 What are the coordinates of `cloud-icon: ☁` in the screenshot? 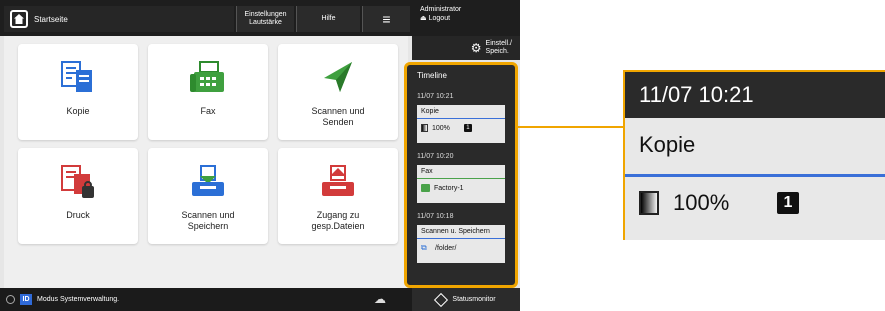 It's located at (380, 299).